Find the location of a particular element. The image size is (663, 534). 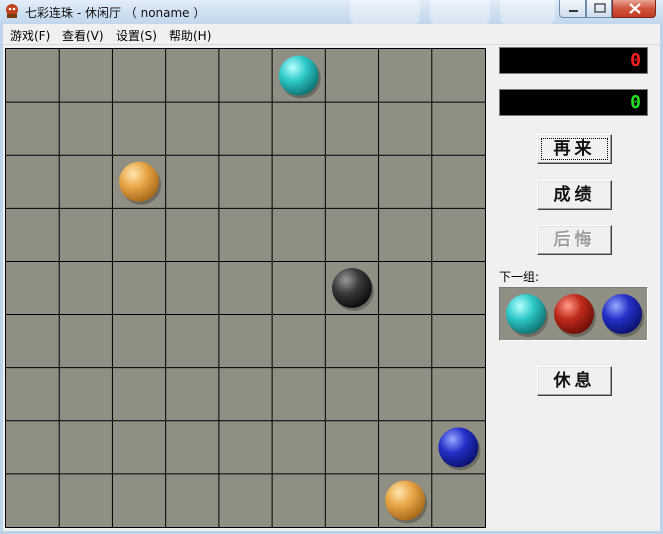

close-icon is located at coordinates (635, 8).